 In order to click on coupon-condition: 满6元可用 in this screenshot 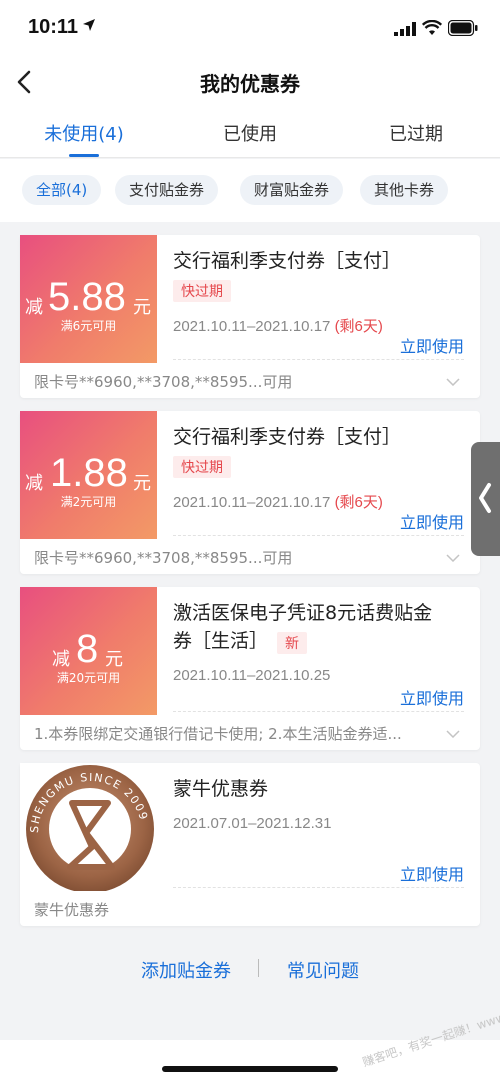, I will do `click(88, 326)`.